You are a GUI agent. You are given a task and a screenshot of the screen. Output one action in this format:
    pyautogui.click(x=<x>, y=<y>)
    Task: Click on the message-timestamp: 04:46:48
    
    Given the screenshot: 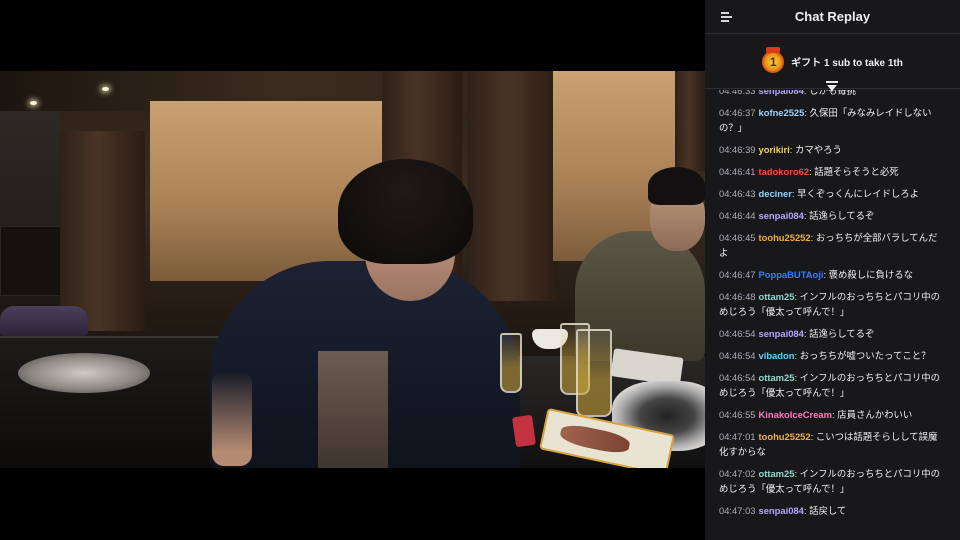 What is the action you would take?
    pyautogui.click(x=737, y=296)
    